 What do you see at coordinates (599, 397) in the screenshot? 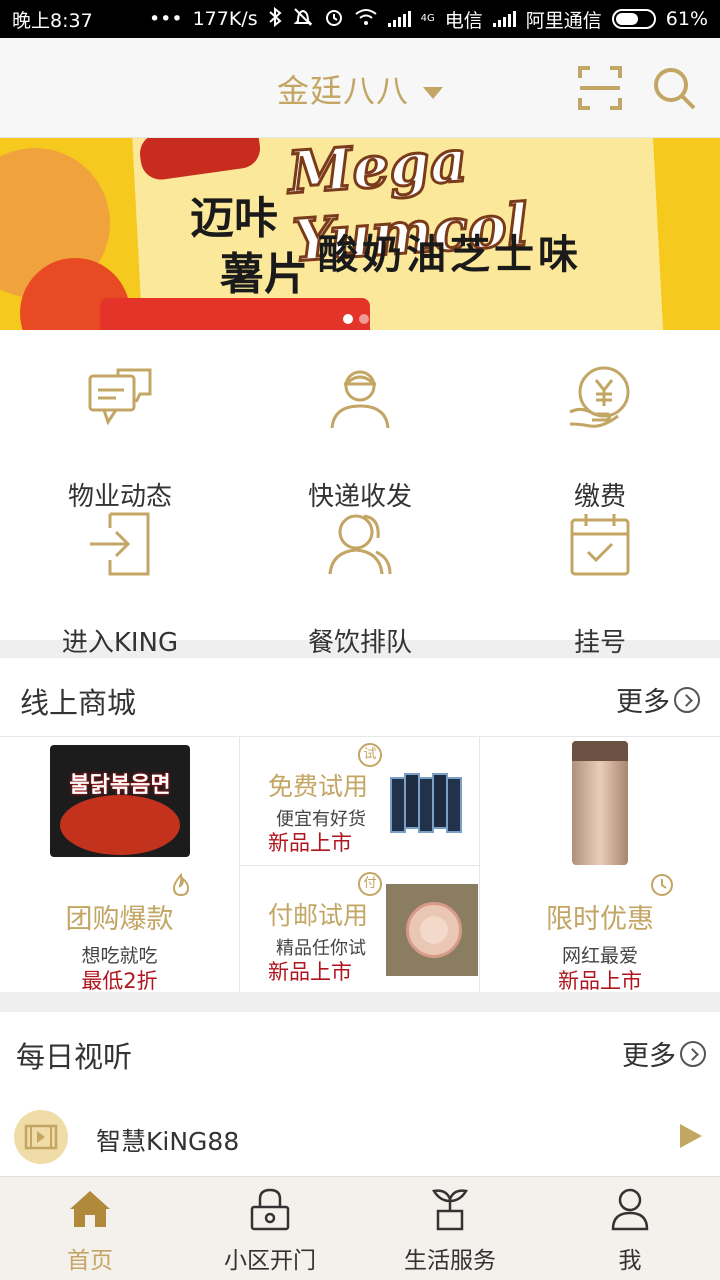
I see `payment-icon` at bounding box center [599, 397].